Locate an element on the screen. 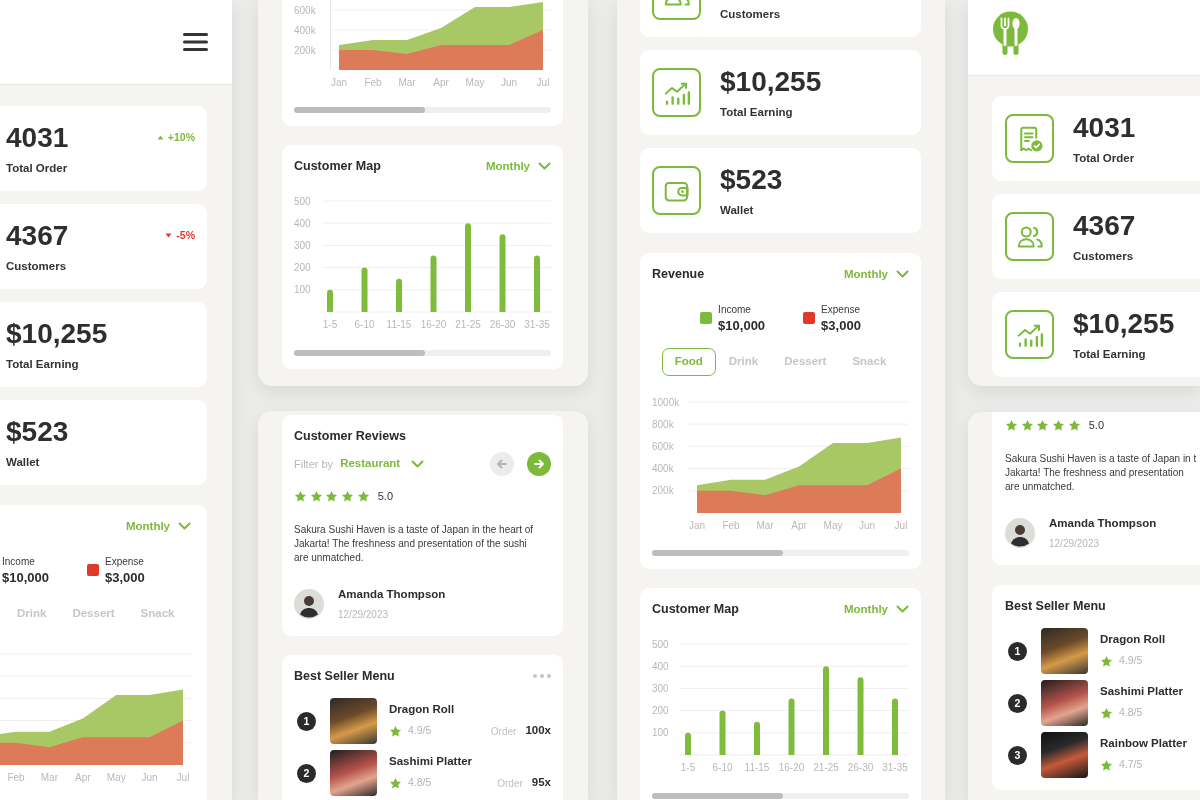  axis-label: Mar is located at coordinates (765, 524).